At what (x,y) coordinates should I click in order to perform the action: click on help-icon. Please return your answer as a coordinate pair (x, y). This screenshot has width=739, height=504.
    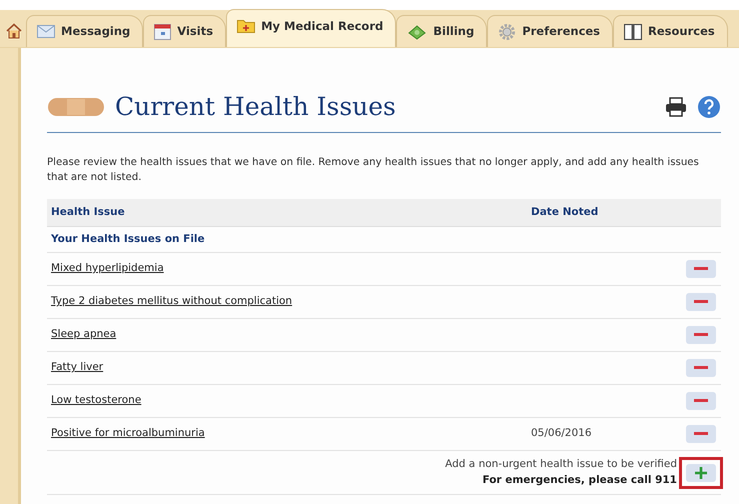
    Looking at the image, I should click on (709, 106).